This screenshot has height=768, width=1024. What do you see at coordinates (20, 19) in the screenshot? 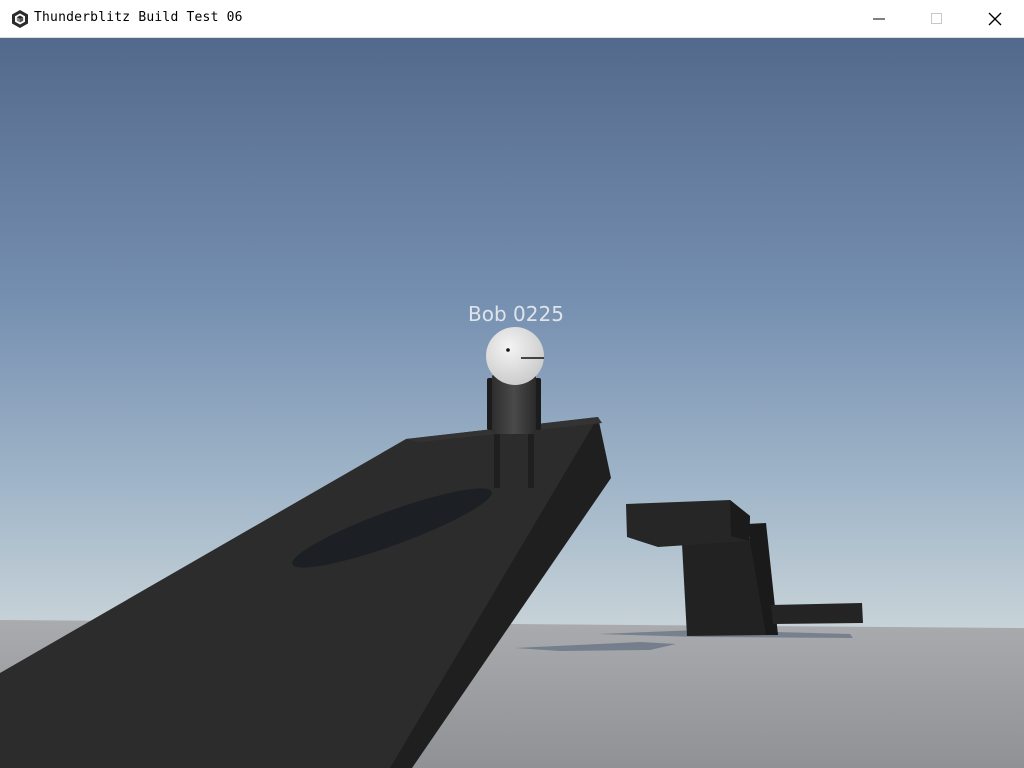
I see `unity-logo-icon` at bounding box center [20, 19].